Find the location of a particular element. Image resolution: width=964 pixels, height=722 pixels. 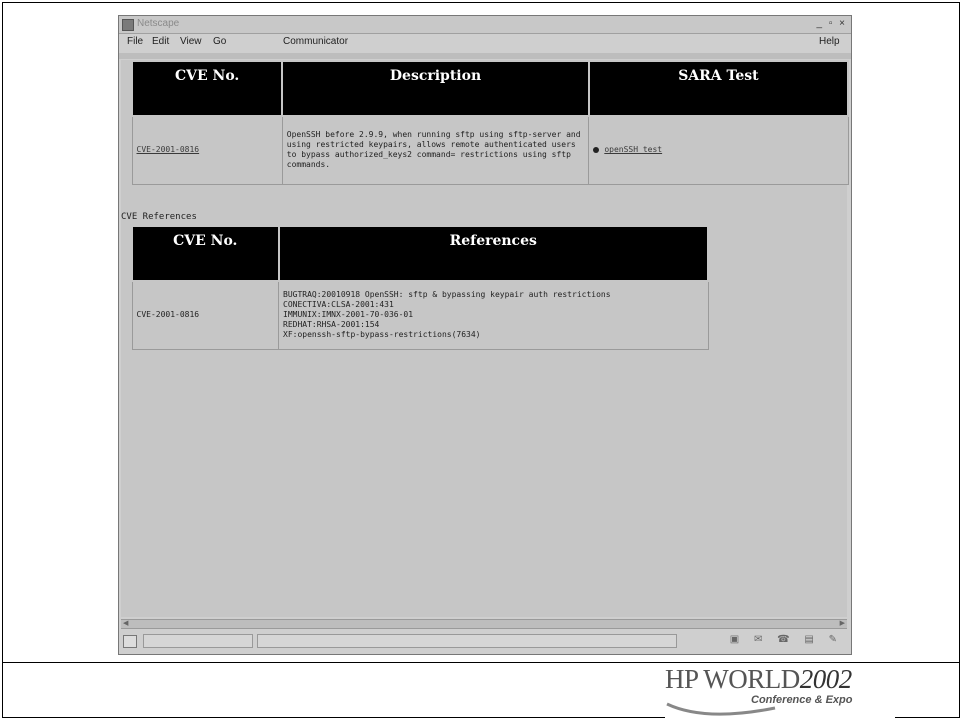

window-title: Netscape is located at coordinates (158, 23).